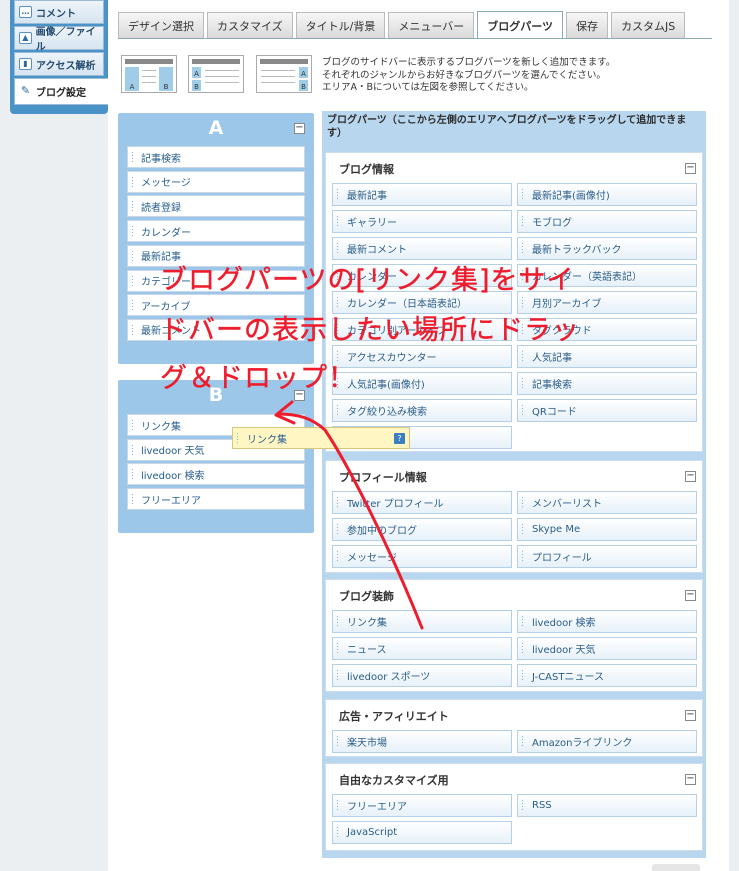 The height and width of the screenshot is (871, 739). Describe the element at coordinates (216, 329) in the screenshot. I see `area-a-part: 最新コメント` at that location.